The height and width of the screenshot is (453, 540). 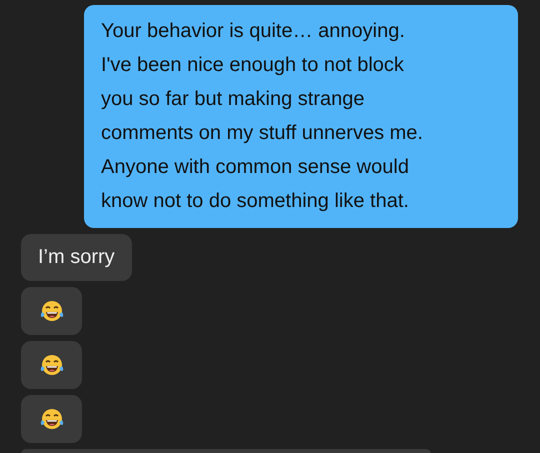 What do you see at coordinates (76, 257) in the screenshot?
I see `message-bubble: I’m sorry` at bounding box center [76, 257].